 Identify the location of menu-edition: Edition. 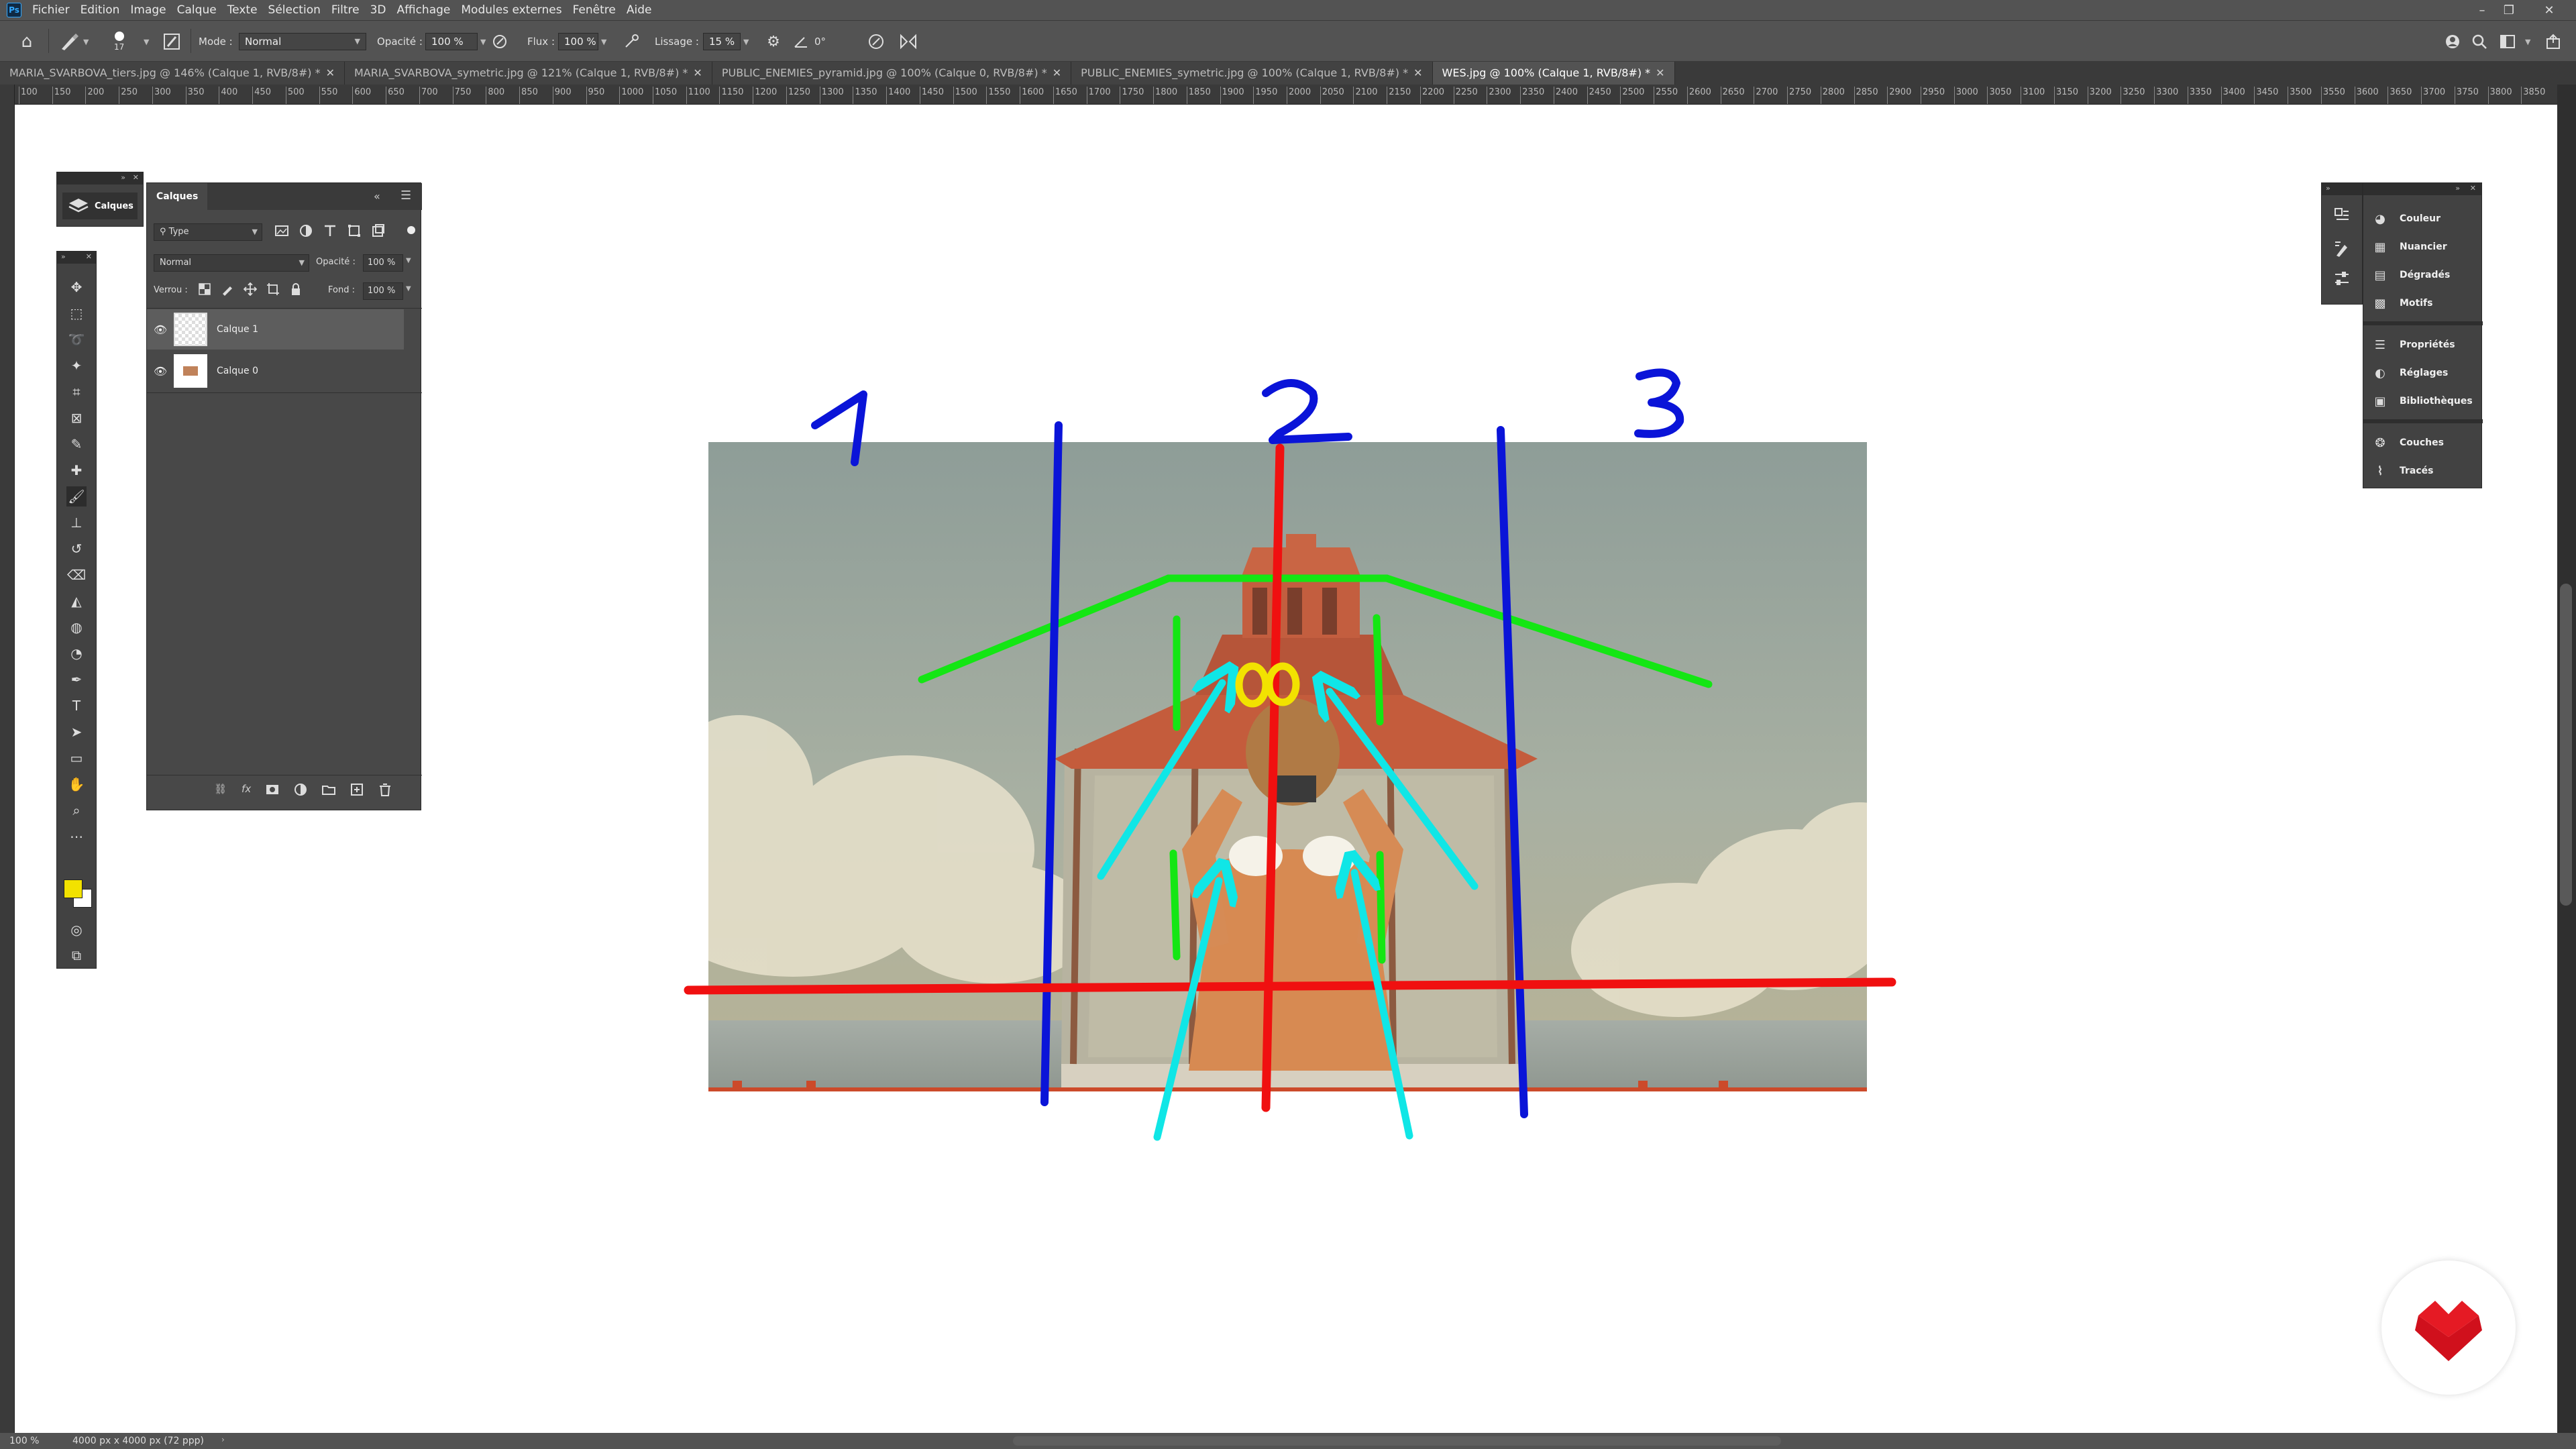
(100, 10).